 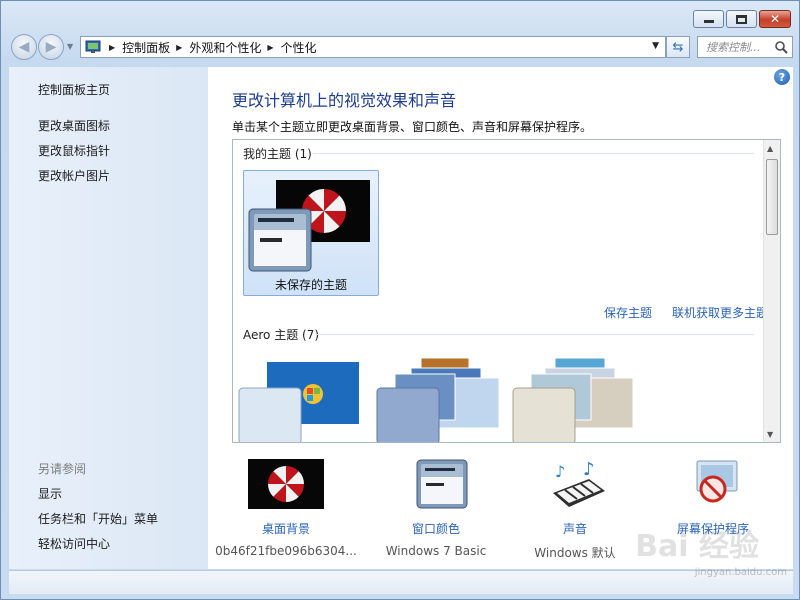 I want to click on forward-arrow-icon: ▶, so click(x=51, y=47).